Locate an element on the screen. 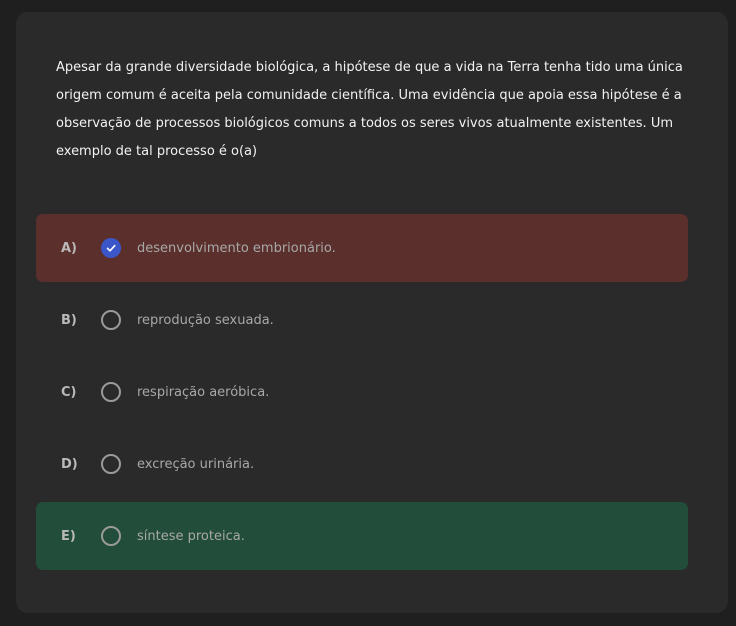  option-letter: A) is located at coordinates (69, 248).